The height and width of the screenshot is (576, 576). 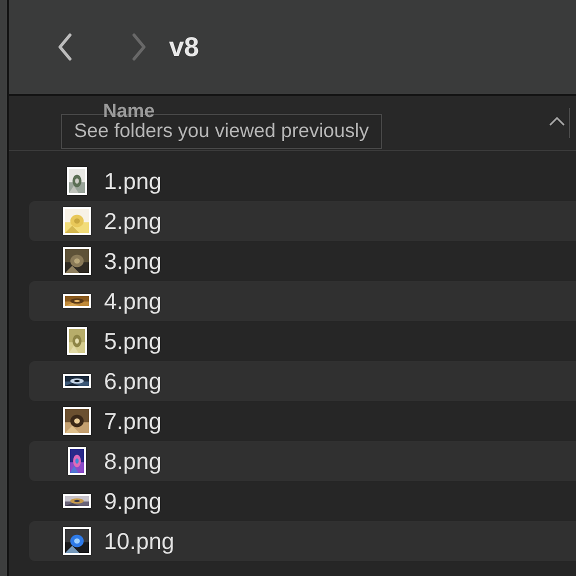 I want to click on file-name: 7.png, so click(x=133, y=421).